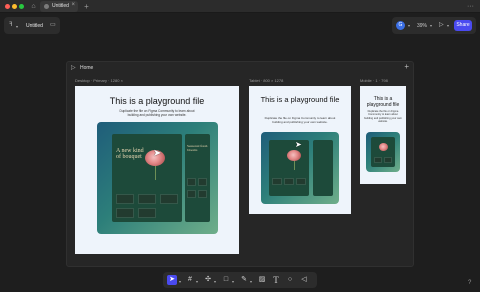 Image resolution: width=480 pixels, height=292 pixels. I want to click on header-controls: G ▾ 39% ▾ ▷ ▾ Share, so click(434, 25).